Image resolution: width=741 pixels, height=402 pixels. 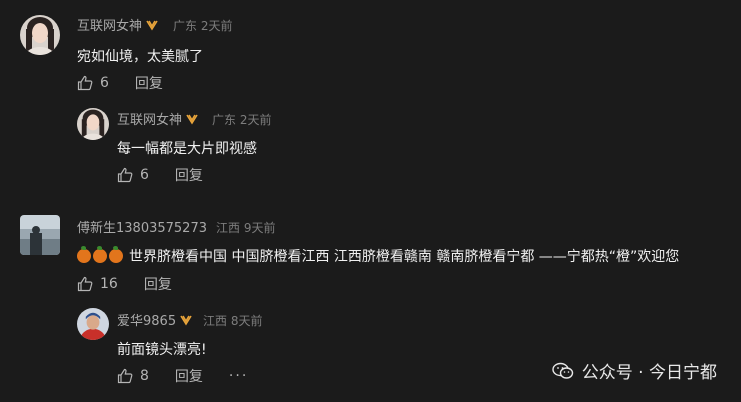 I want to click on comment-meta: 江西 9天前, so click(x=245, y=227).